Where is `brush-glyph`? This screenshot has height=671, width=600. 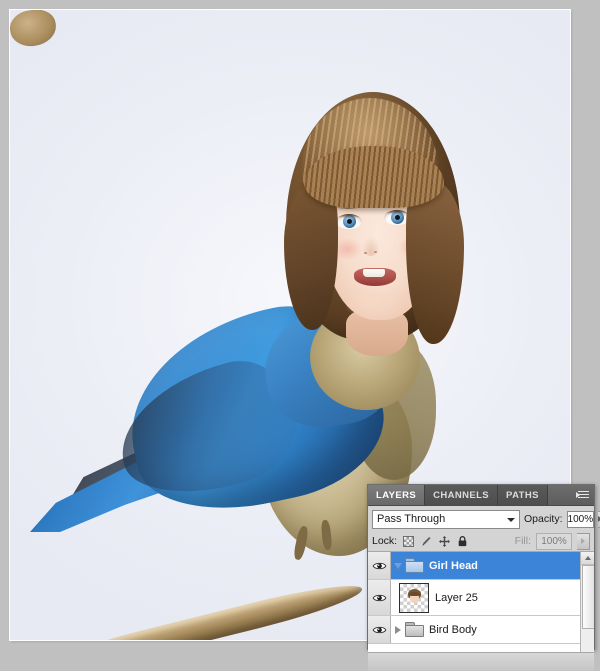 brush-glyph is located at coordinates (426, 540).